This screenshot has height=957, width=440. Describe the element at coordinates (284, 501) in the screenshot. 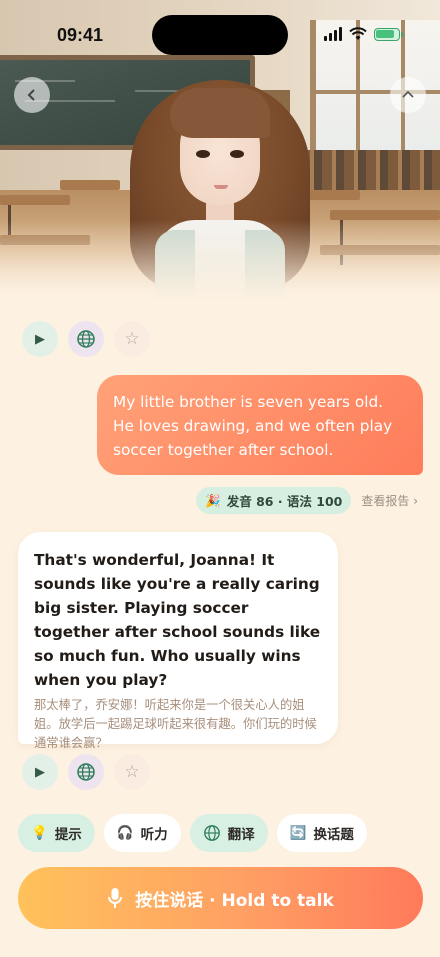

I see `score-text: 发音 86 · 语法 100` at that location.